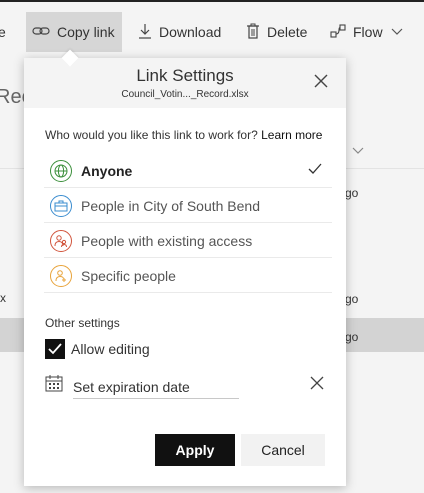  Describe the element at coordinates (397, 32) in the screenshot. I see `chevron-down-icon` at that location.